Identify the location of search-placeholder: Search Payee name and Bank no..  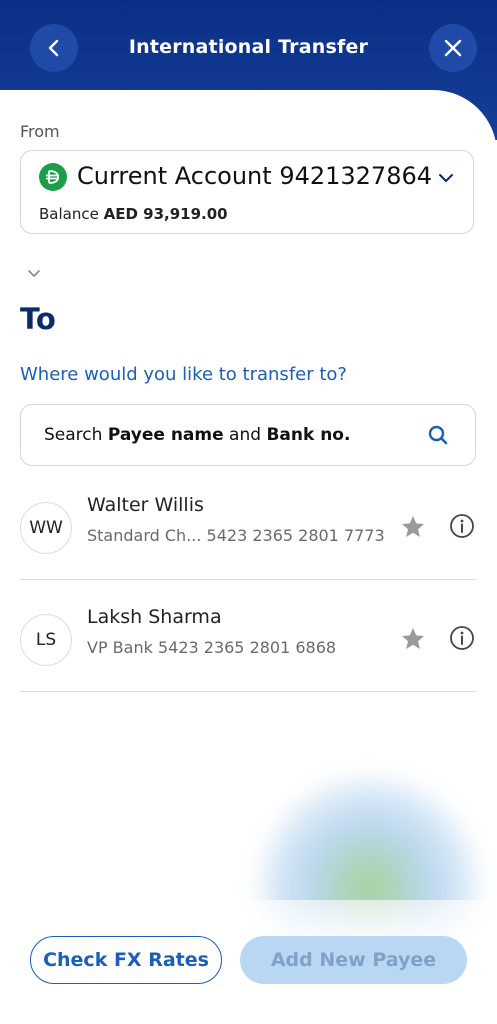
(197, 435).